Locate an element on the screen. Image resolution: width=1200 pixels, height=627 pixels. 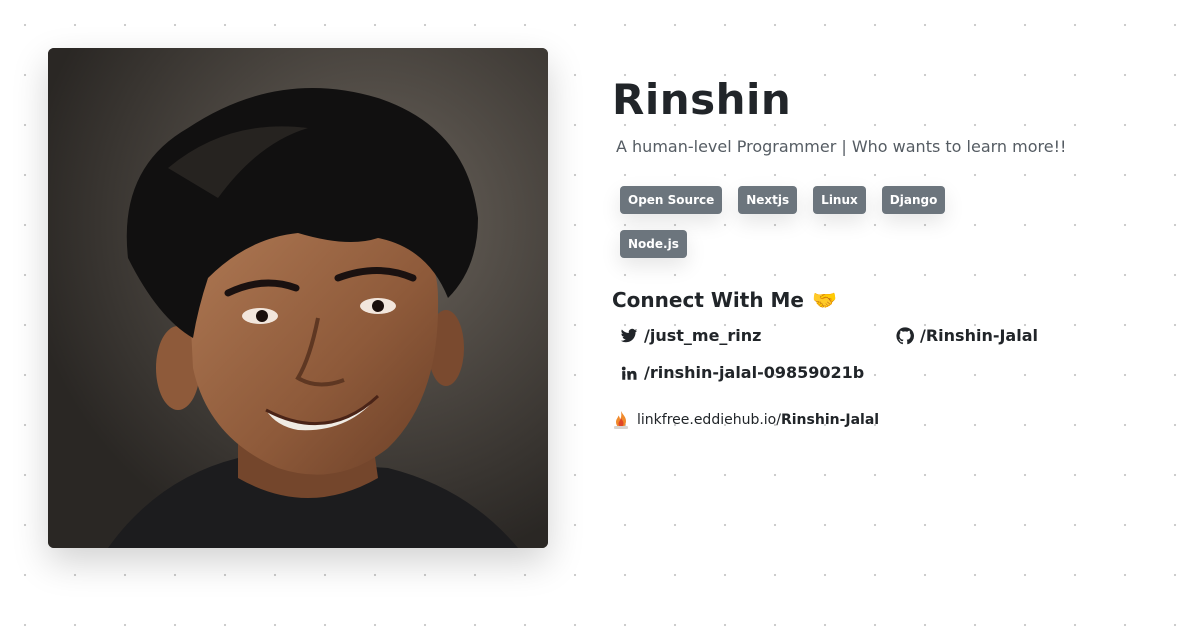
tag-nodejs: Node.js is located at coordinates (653, 244).